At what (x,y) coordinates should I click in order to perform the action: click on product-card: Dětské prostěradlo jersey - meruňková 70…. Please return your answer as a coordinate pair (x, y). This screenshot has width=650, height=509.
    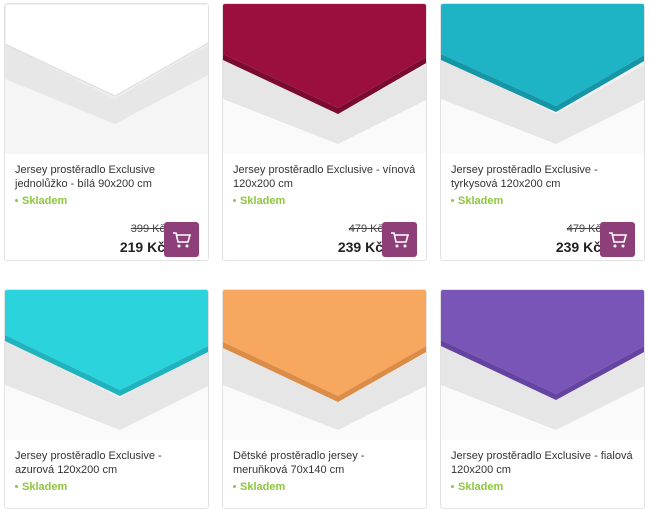
    Looking at the image, I should click on (324, 399).